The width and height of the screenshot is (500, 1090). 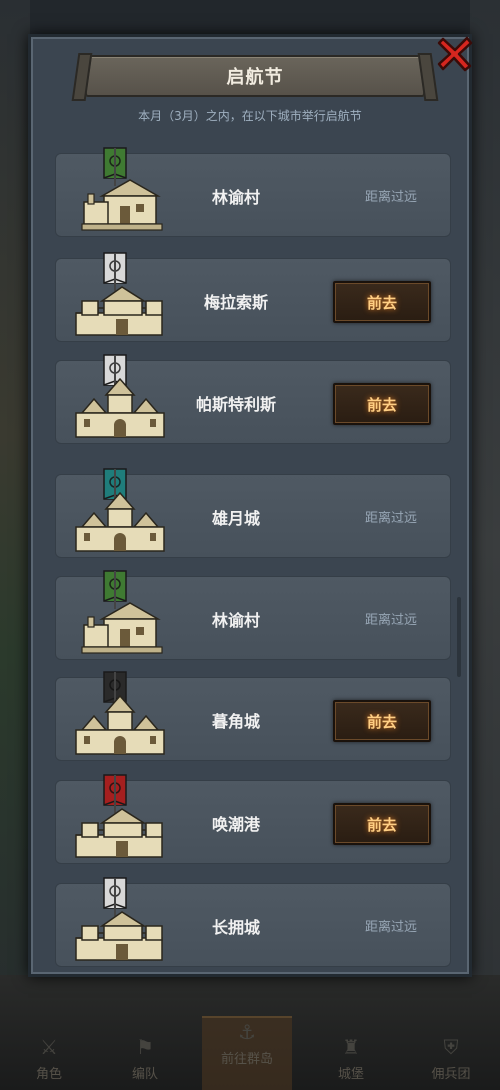 I want to click on castle-icon: ♜, so click(x=351, y=1047).